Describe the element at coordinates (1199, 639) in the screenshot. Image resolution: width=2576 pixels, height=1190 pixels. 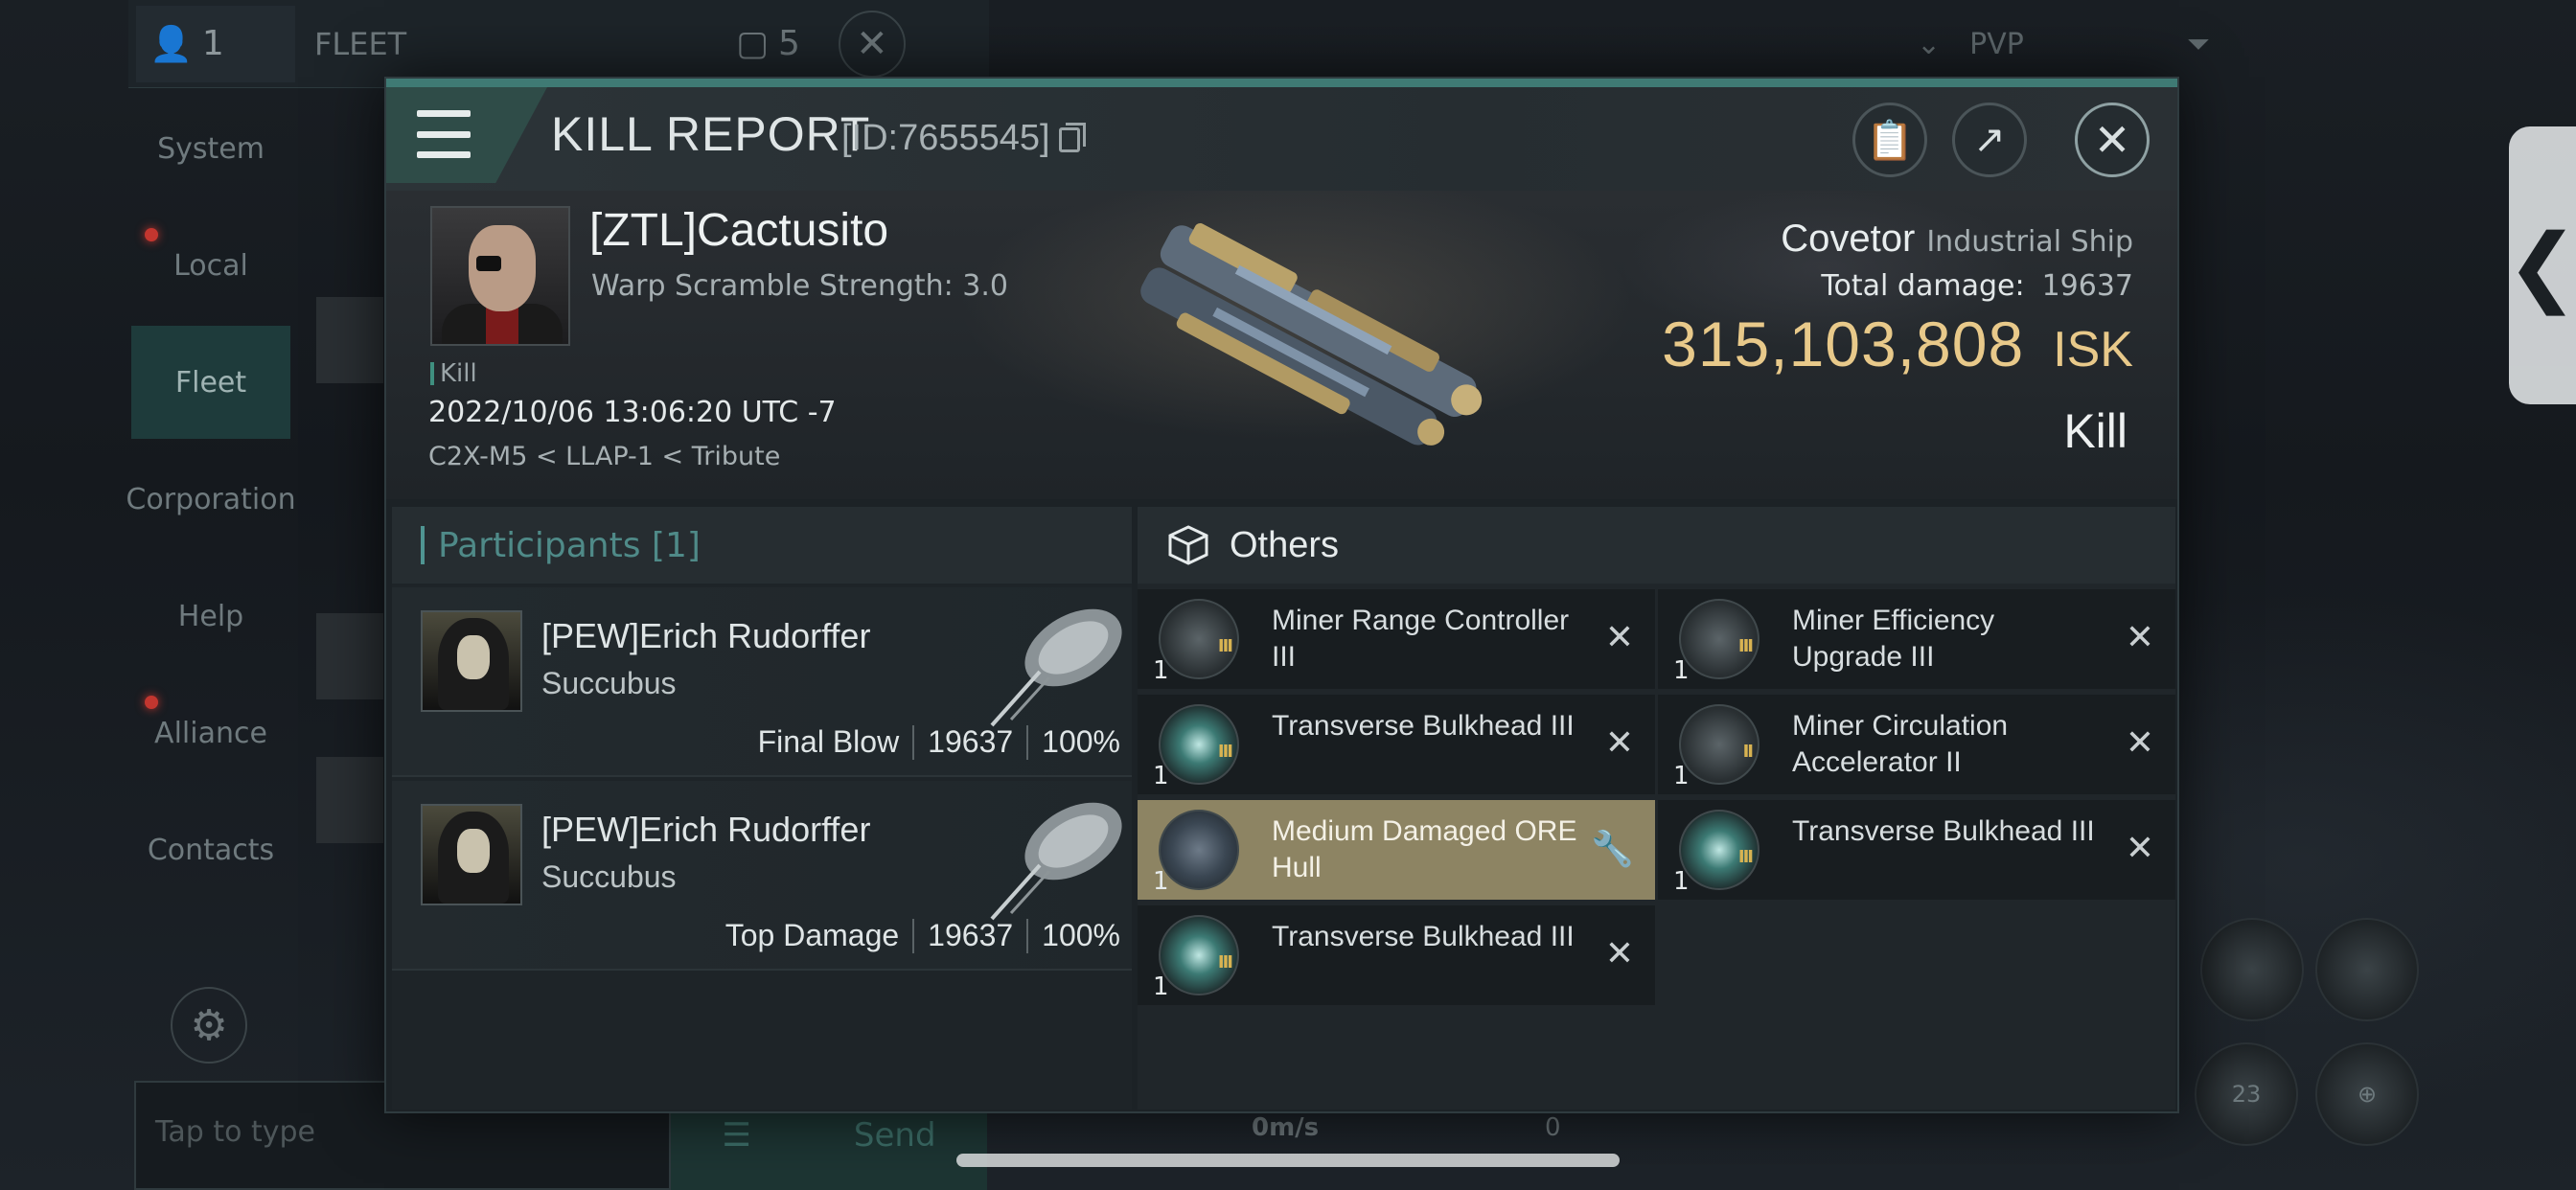
I see `miner-module-icon: III` at that location.